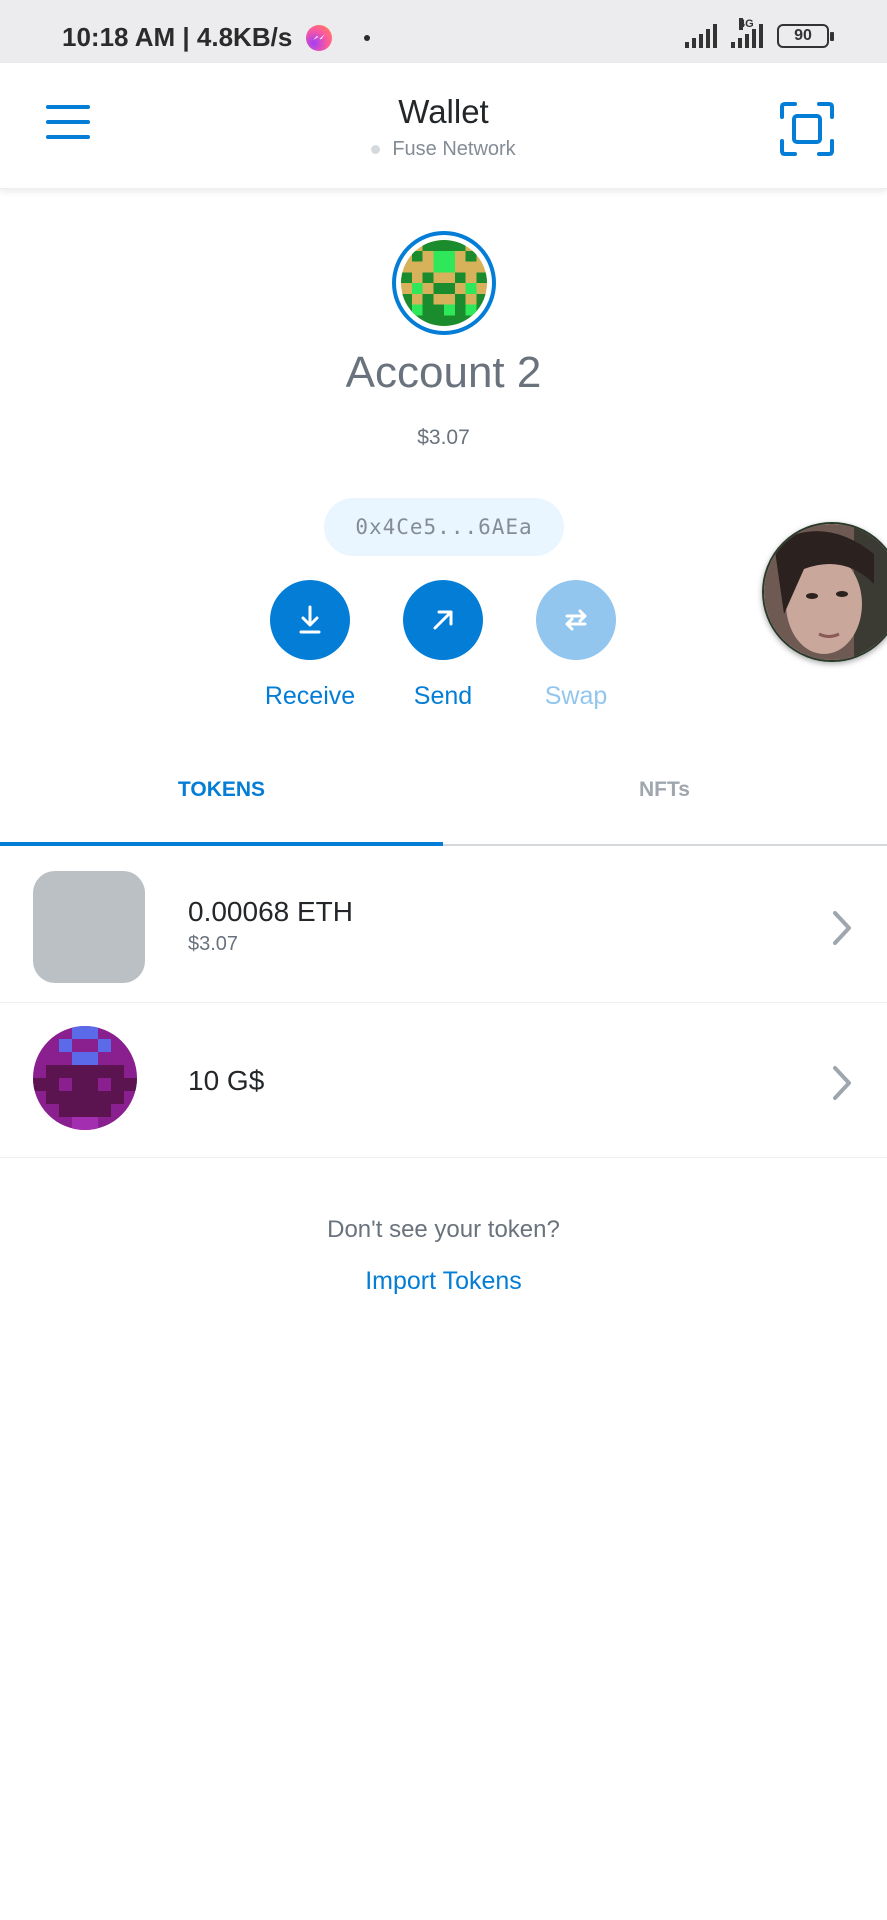  What do you see at coordinates (576, 620) in the screenshot?
I see `swap-icon` at bounding box center [576, 620].